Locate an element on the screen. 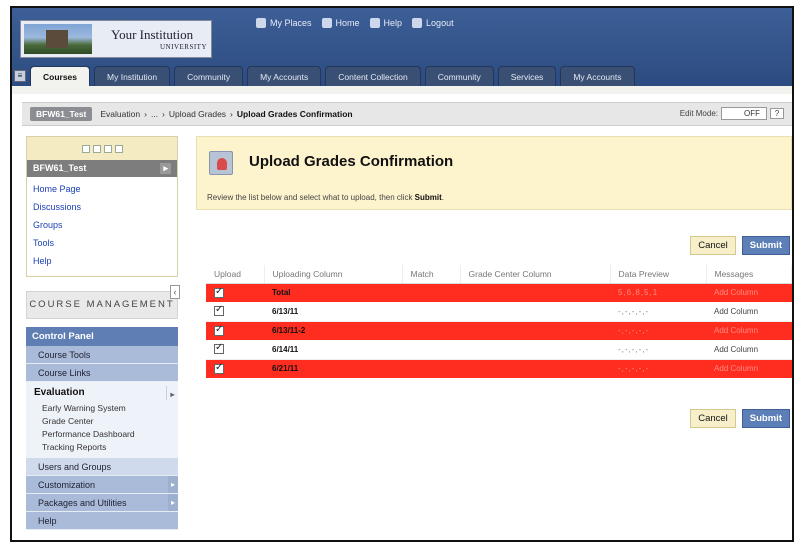 Image resolution: width=801 pixels, height=545 pixels. table-row: 6/13/11-2 -,-,-,-,-Add Column is located at coordinates (499, 330).